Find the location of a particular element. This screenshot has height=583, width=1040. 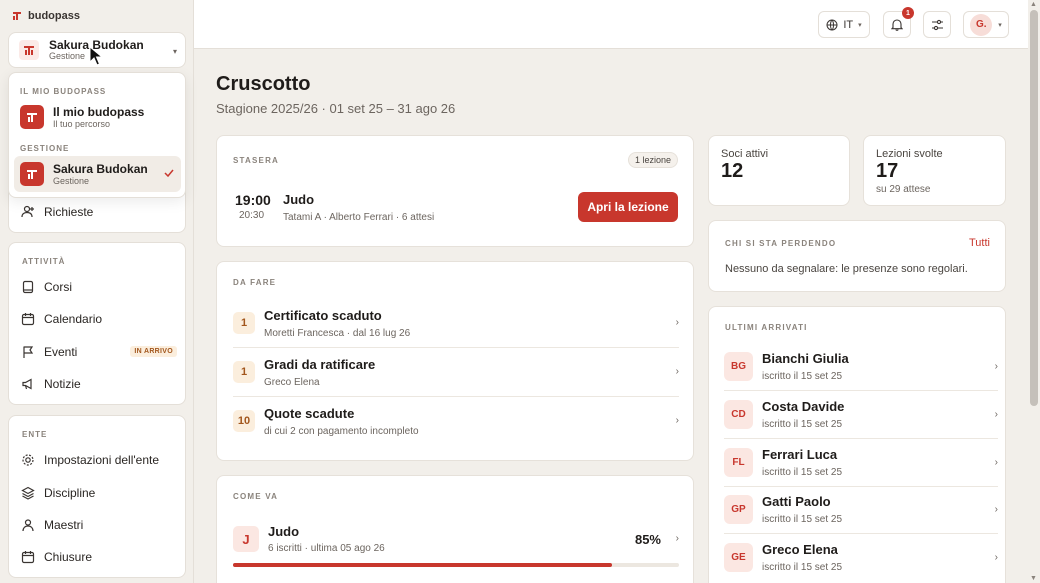

sidebar-item-news: Notizie is located at coordinates (99, 384).